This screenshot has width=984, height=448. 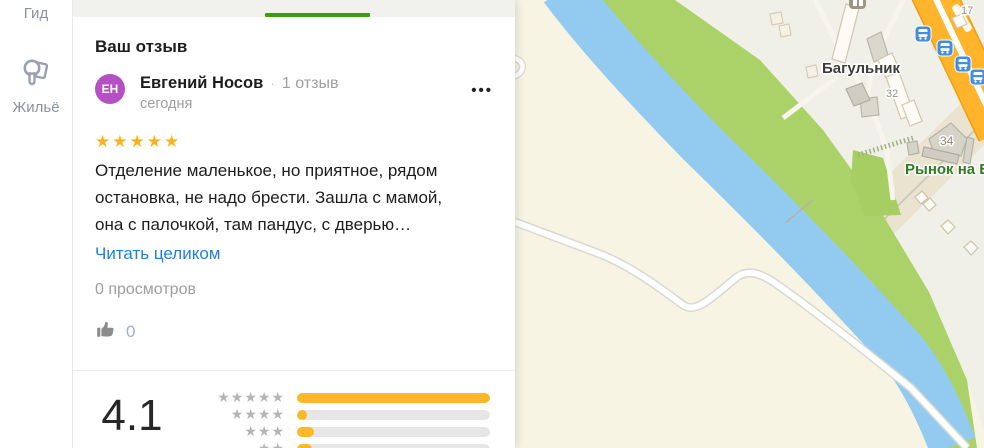 I want to click on map-label-district: Багульник, so click(x=861, y=68).